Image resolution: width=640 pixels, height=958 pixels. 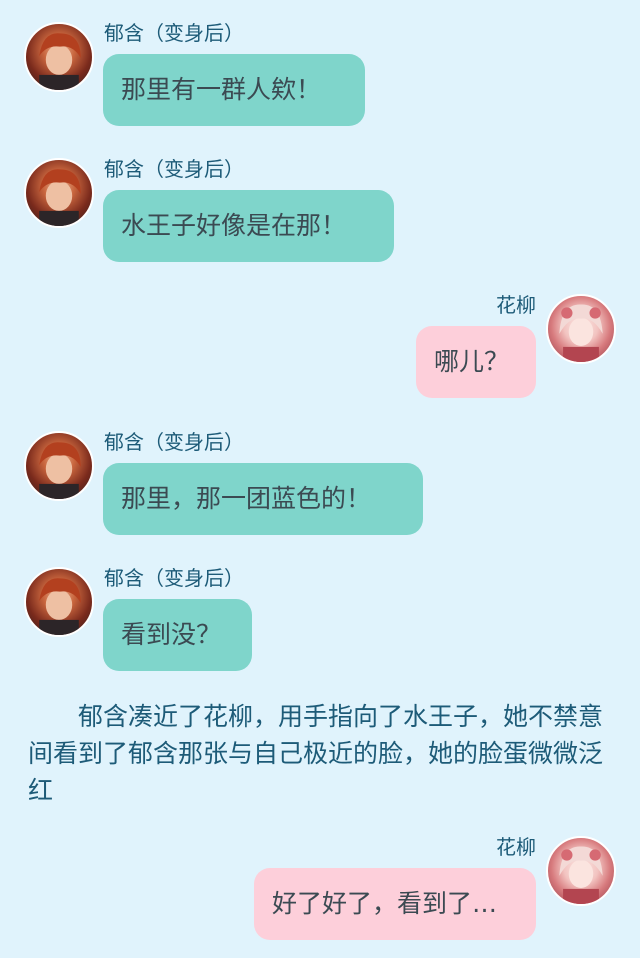 What do you see at coordinates (263, 499) in the screenshot?
I see `message-bubble: 那里，那一团蓝色的！` at bounding box center [263, 499].